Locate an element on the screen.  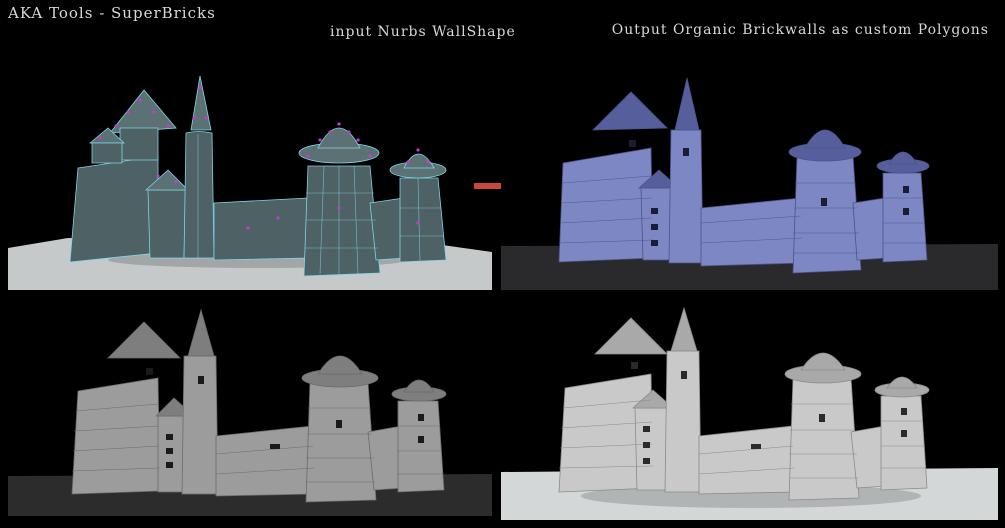
input-caption: input Nurbs WallShape is located at coordinates (423, 32).